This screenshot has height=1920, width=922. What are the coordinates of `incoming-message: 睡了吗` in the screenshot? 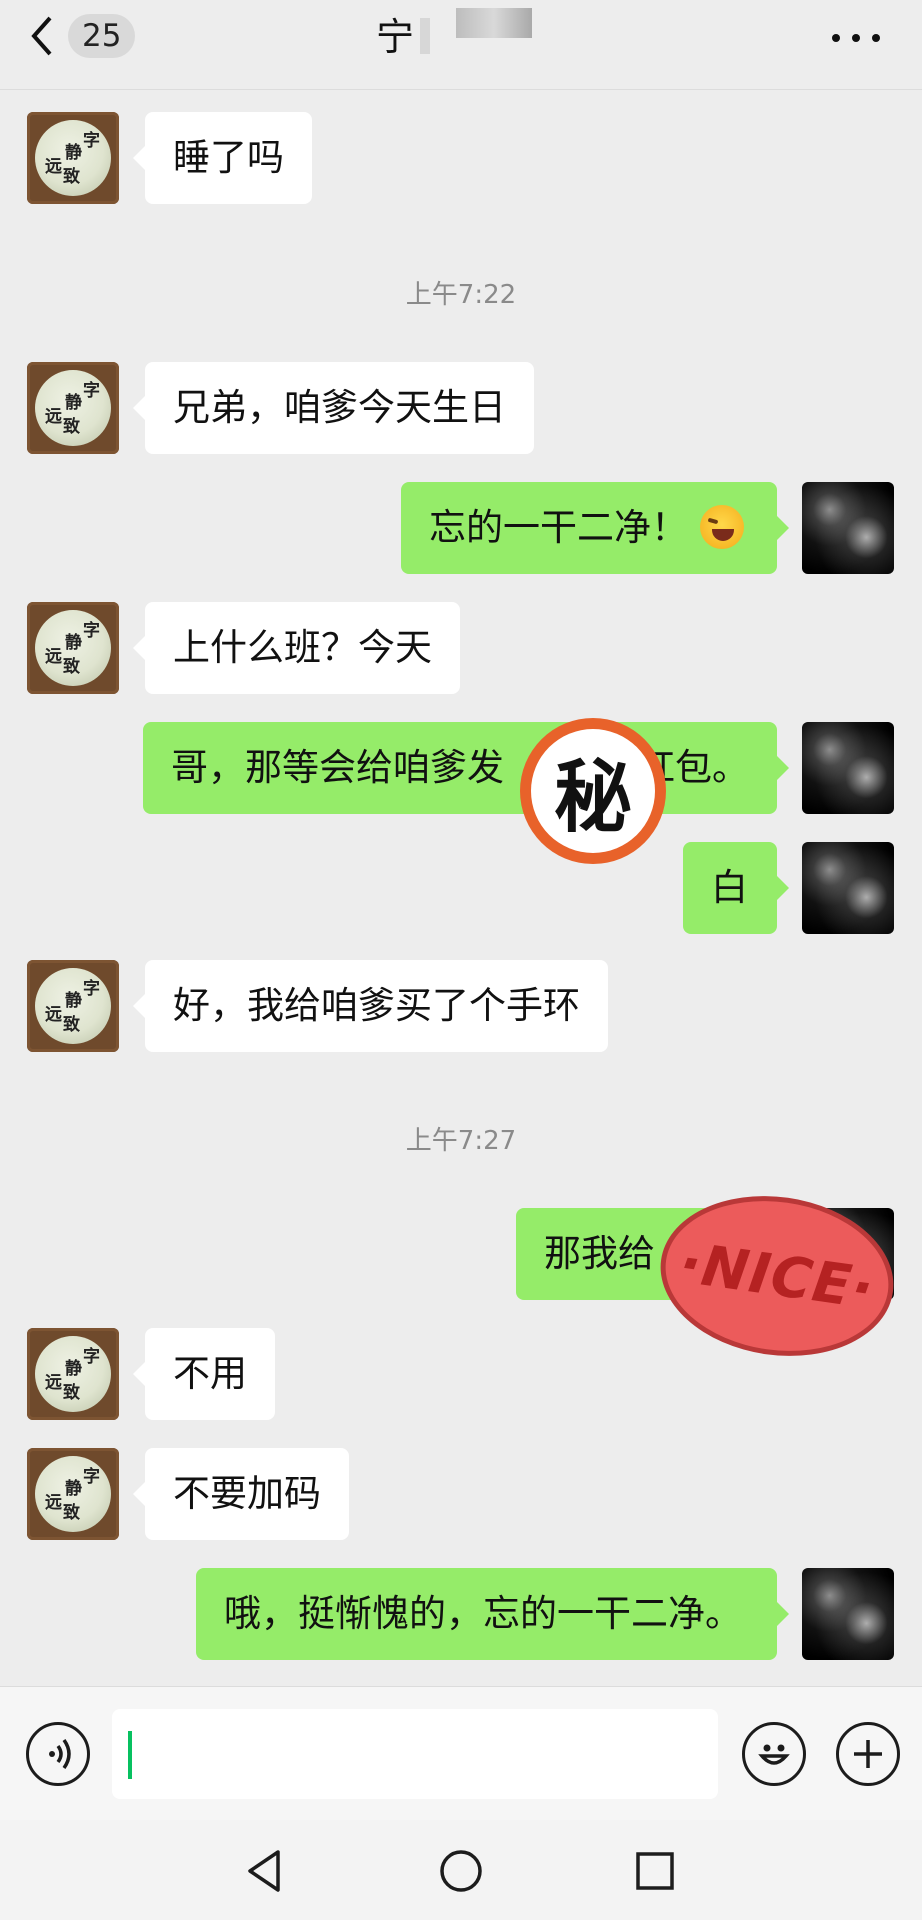 It's located at (222, 158).